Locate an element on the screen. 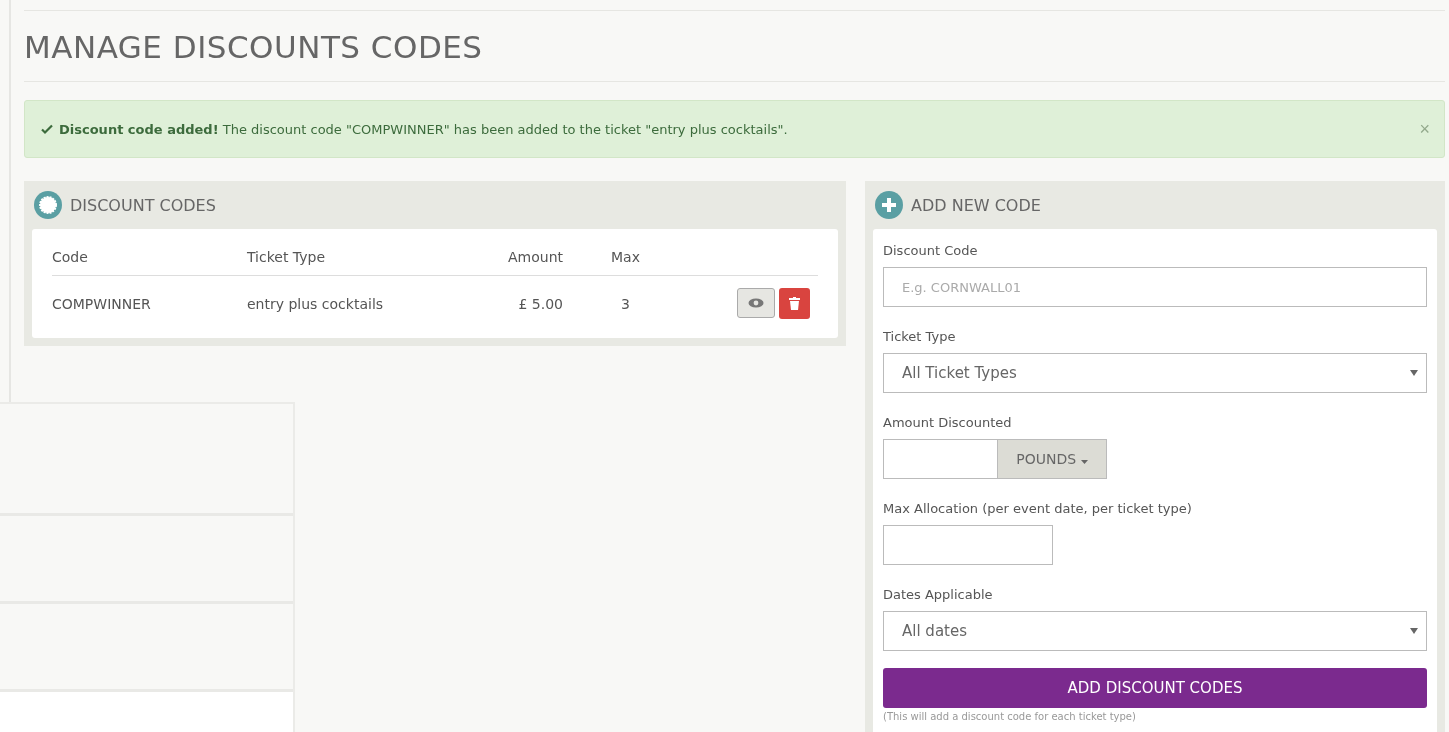 The image size is (1449, 732). unit-dropdown: POUNDS is located at coordinates (1052, 459).